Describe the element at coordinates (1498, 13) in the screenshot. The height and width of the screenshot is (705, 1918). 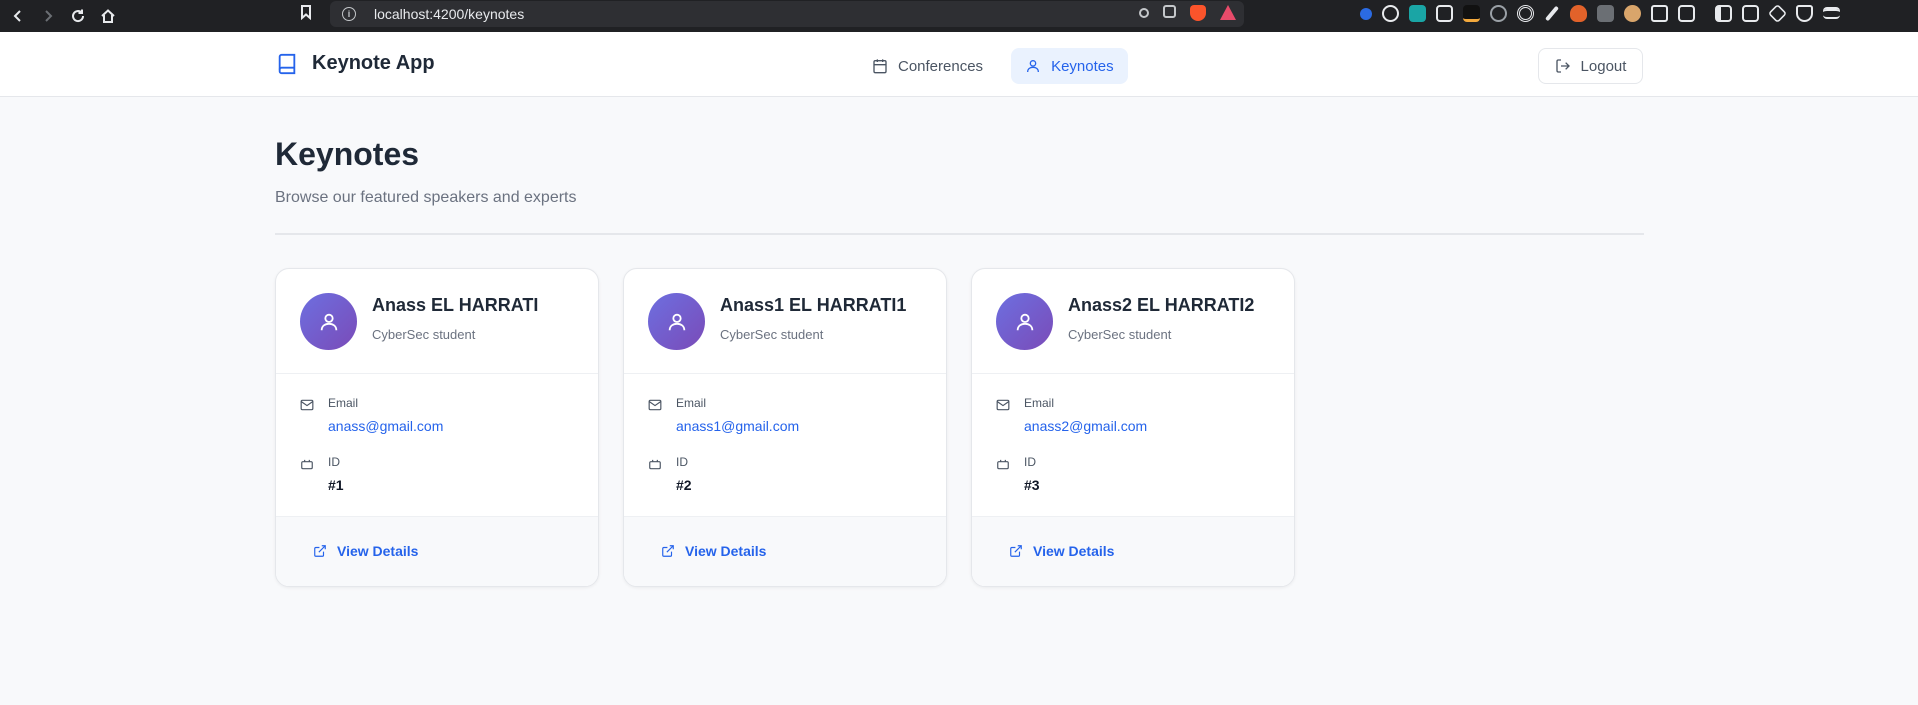
I see `extension-react-icon` at that location.